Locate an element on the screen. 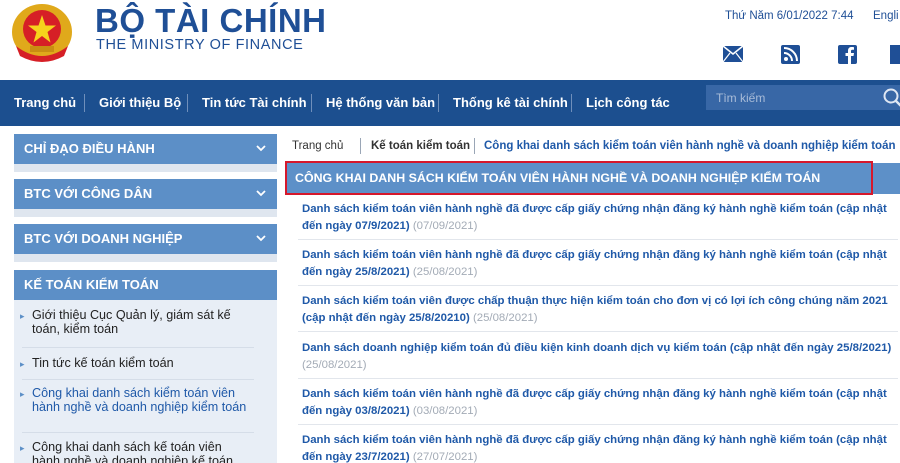 This screenshot has width=900, height=463. sidebar-section-citizens: BTC VỚI CÔNG DÂN is located at coordinates (145, 194).